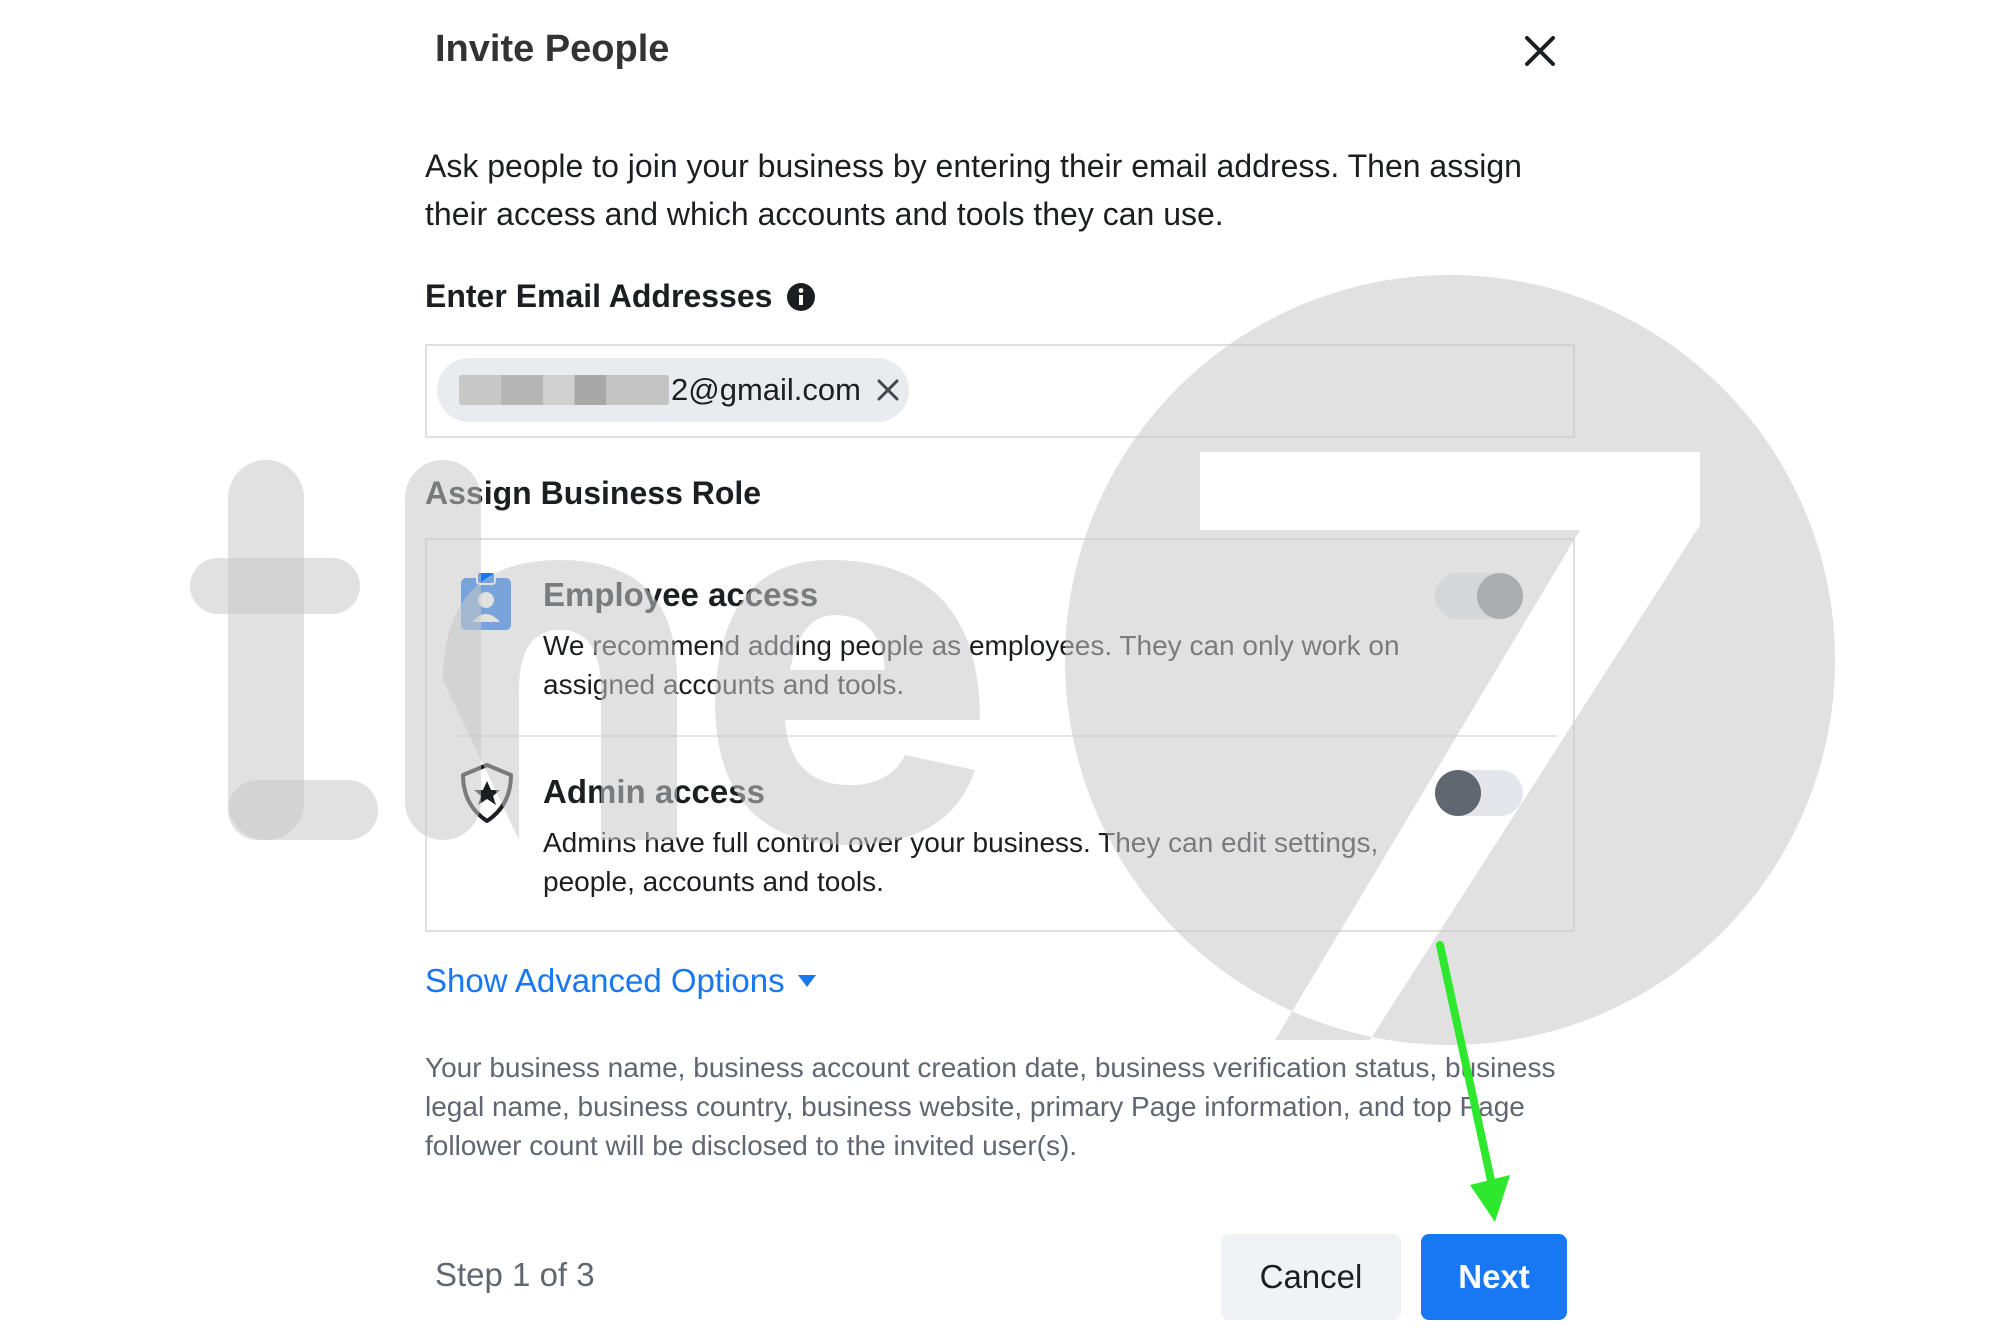 The width and height of the screenshot is (1999, 1333). I want to click on email-chip: 2@gmail.com, so click(673, 390).